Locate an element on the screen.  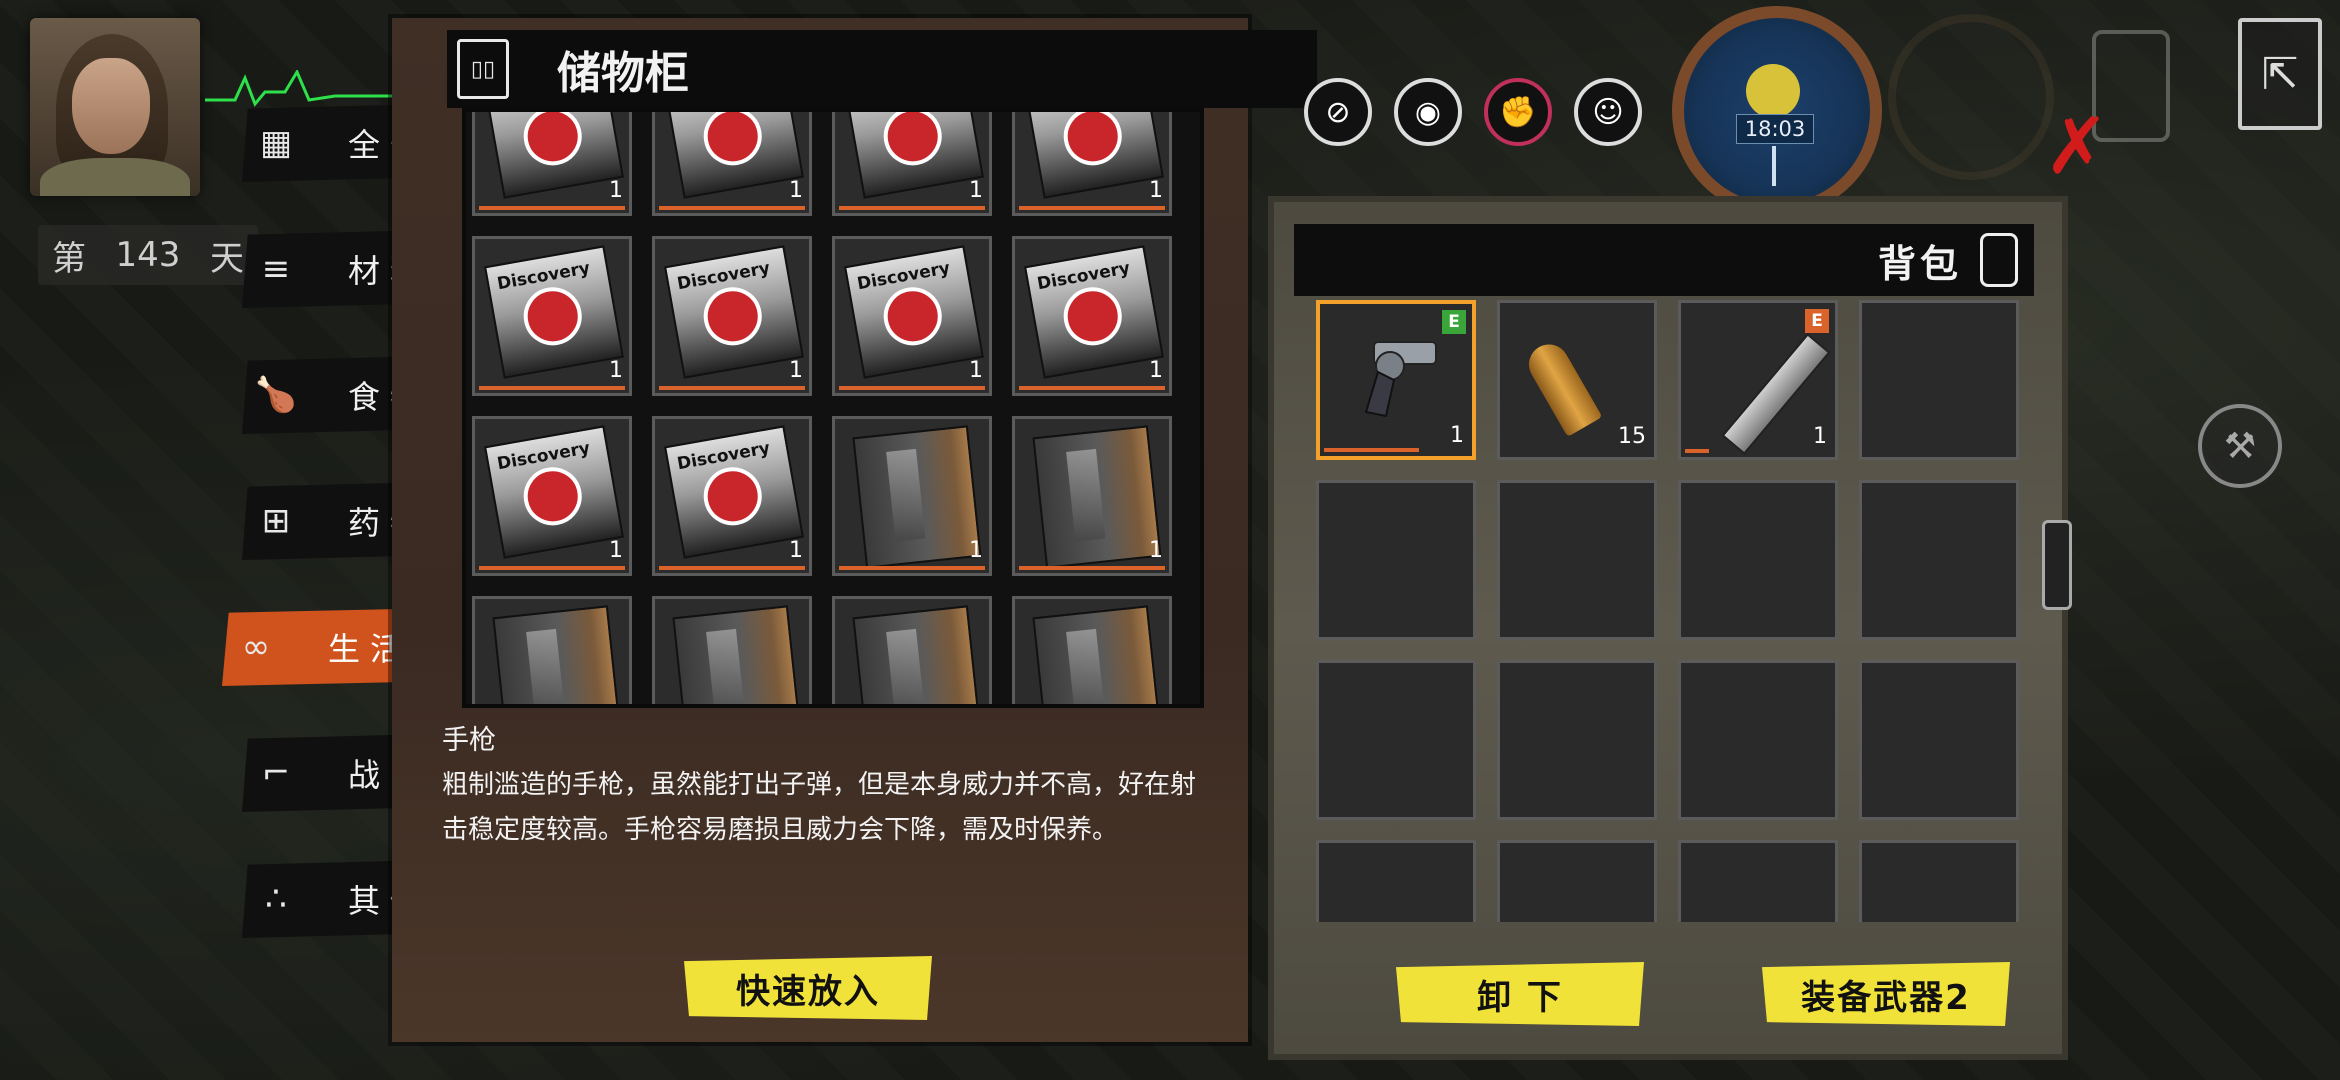
backpack-slot-machete: E1 is located at coordinates (1758, 380).